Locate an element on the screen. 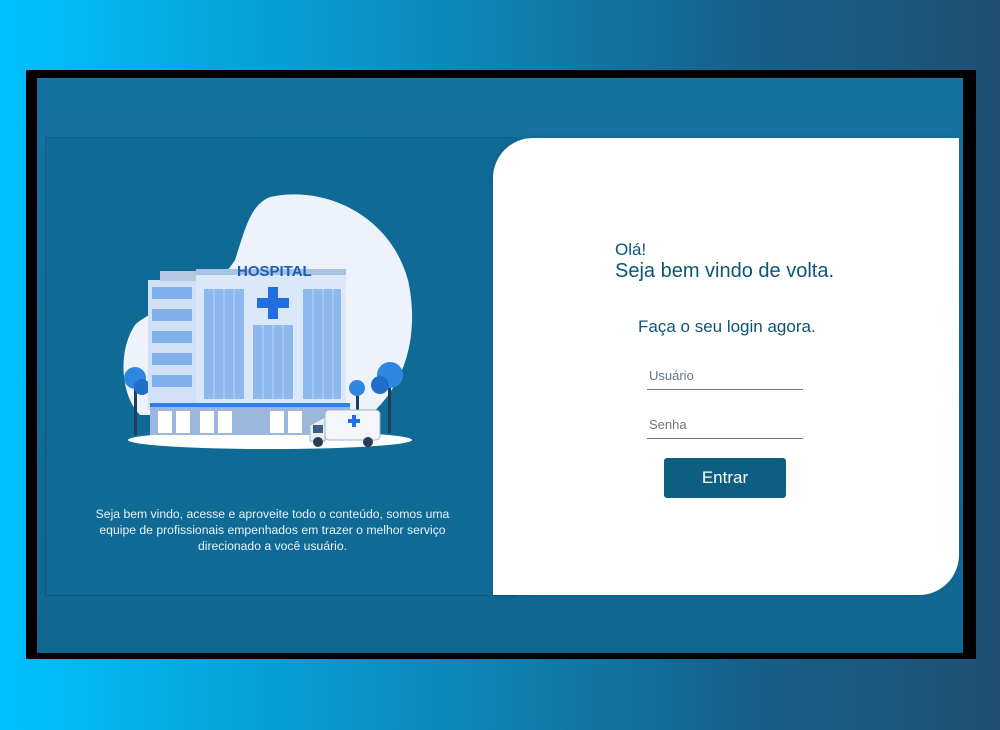 The width and height of the screenshot is (1000, 730). password-input is located at coordinates (725, 426).